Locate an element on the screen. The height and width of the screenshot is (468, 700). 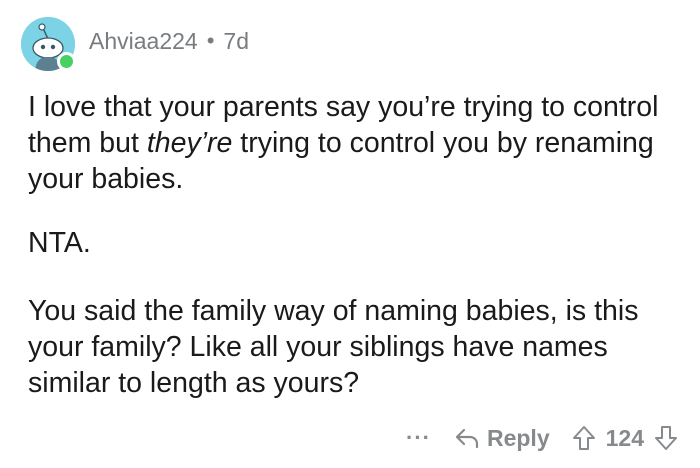
comment-age: 7d is located at coordinates (236, 40).